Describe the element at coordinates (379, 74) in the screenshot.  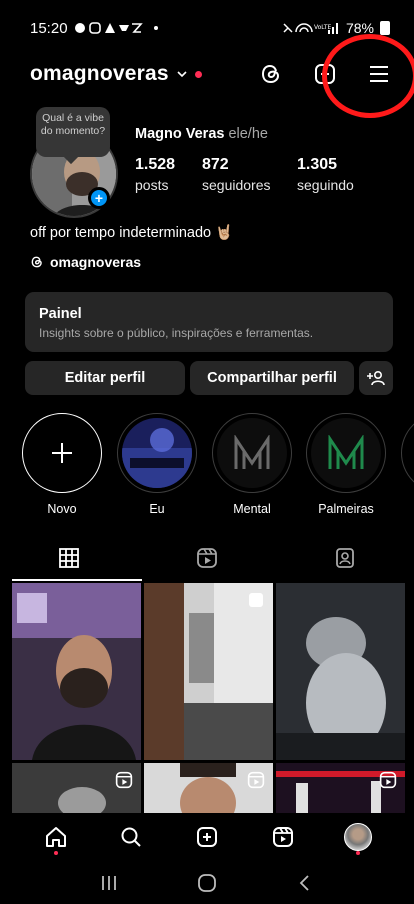
I see `menu-icon` at that location.